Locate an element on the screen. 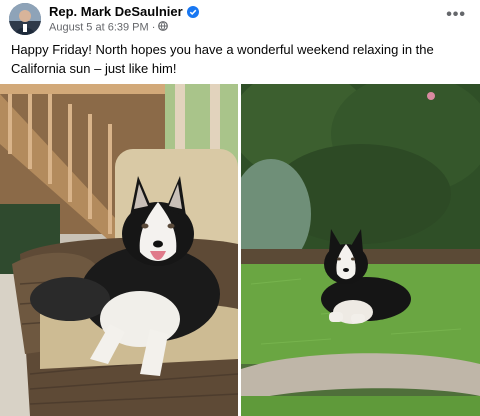  post-meta: August 5 at 6:39 PM · is located at coordinates (109, 27).